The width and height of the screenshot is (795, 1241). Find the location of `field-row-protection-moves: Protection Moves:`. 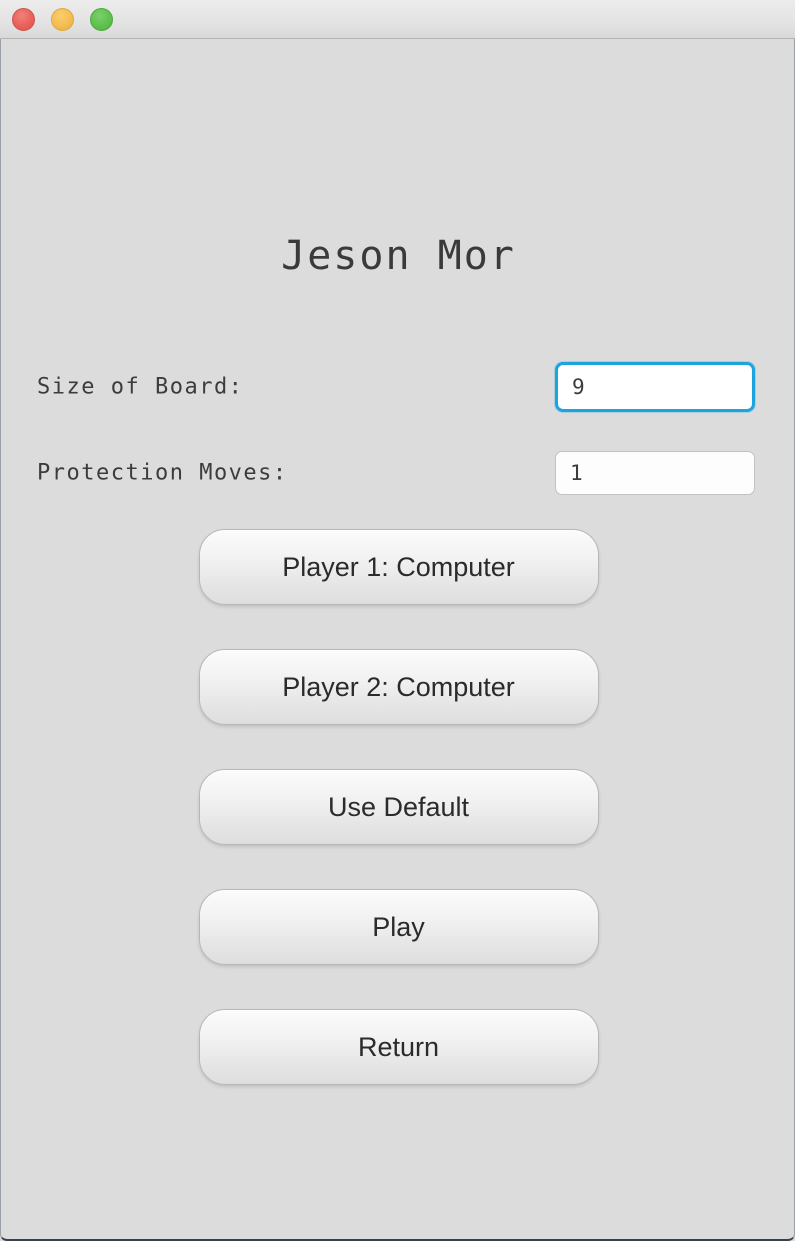

field-row-protection-moves: Protection Moves: is located at coordinates (398, 473).